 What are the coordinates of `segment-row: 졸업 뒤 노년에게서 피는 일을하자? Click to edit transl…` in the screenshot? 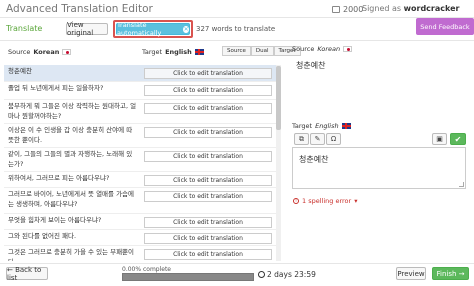 It's located at (140, 91).